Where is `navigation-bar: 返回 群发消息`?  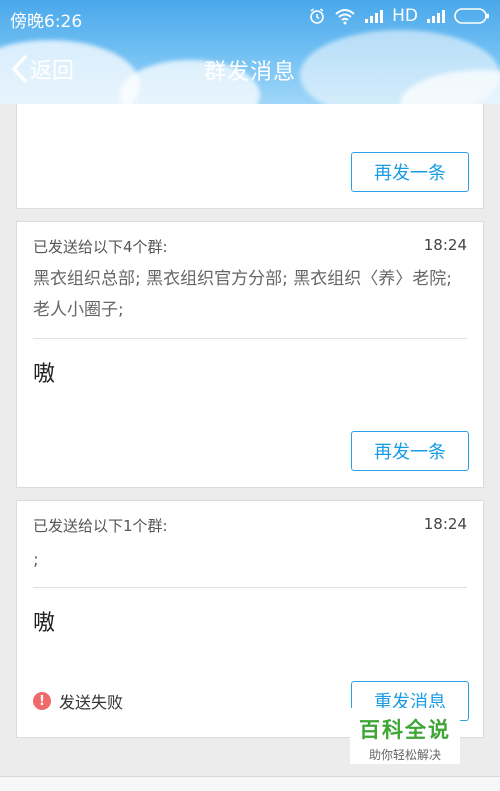
navigation-bar: 返回 群发消息 is located at coordinates (250, 70).